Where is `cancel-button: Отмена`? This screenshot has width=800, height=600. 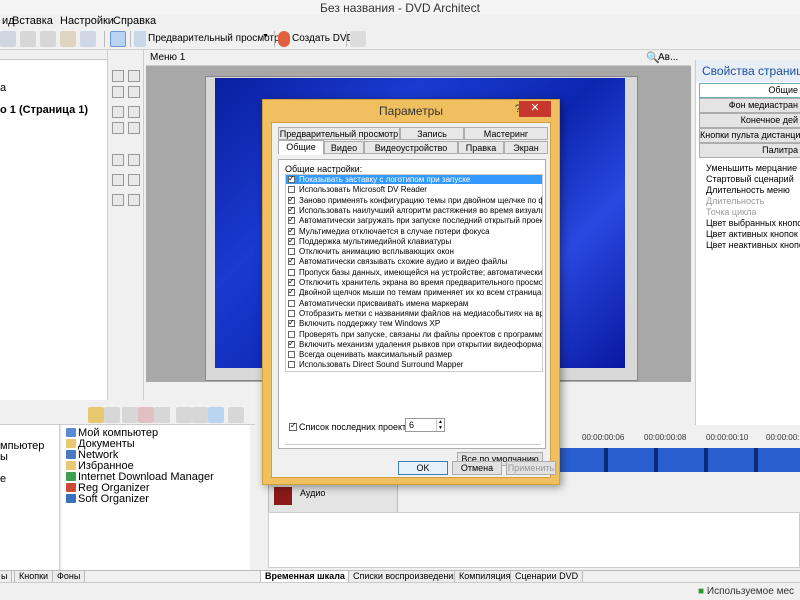
cancel-button: Отмена is located at coordinates (477, 468).